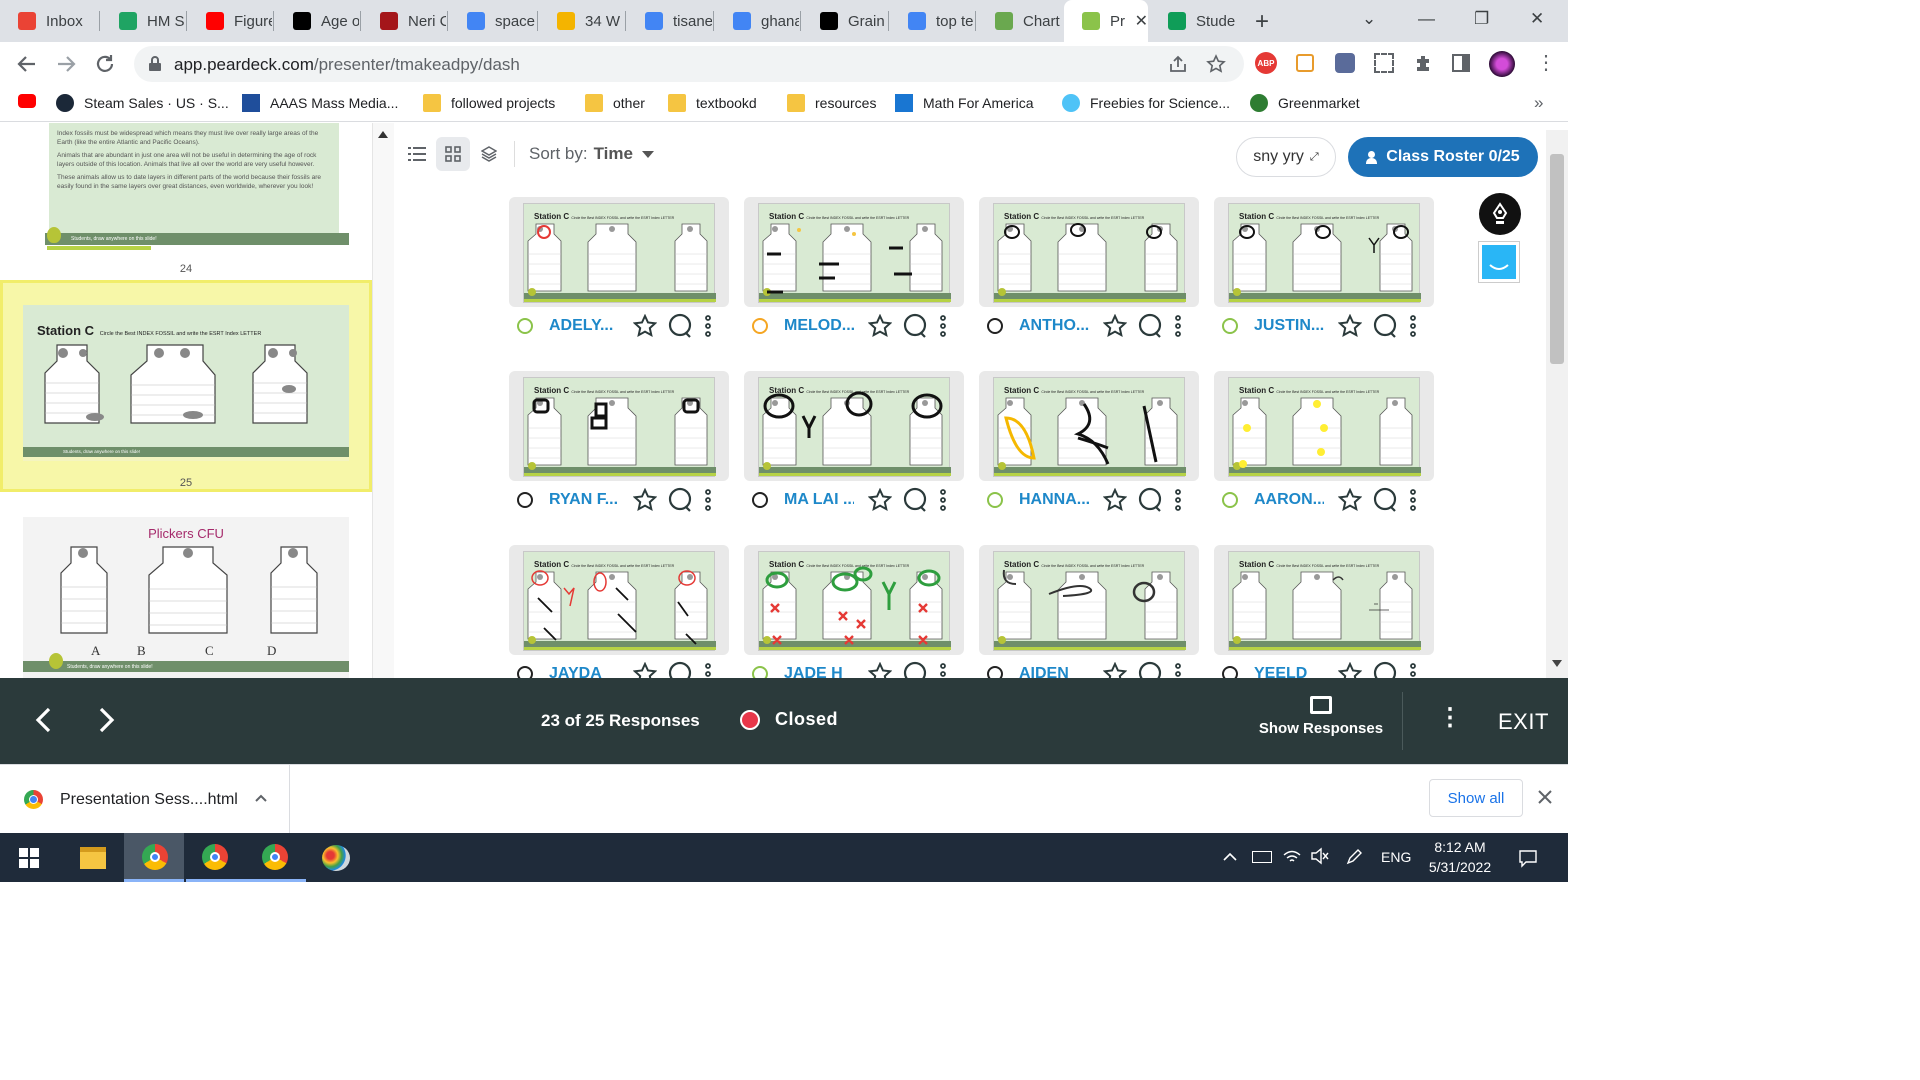  Describe the element at coordinates (1289, 671) in the screenshot. I see `student-name: YEELD` at that location.